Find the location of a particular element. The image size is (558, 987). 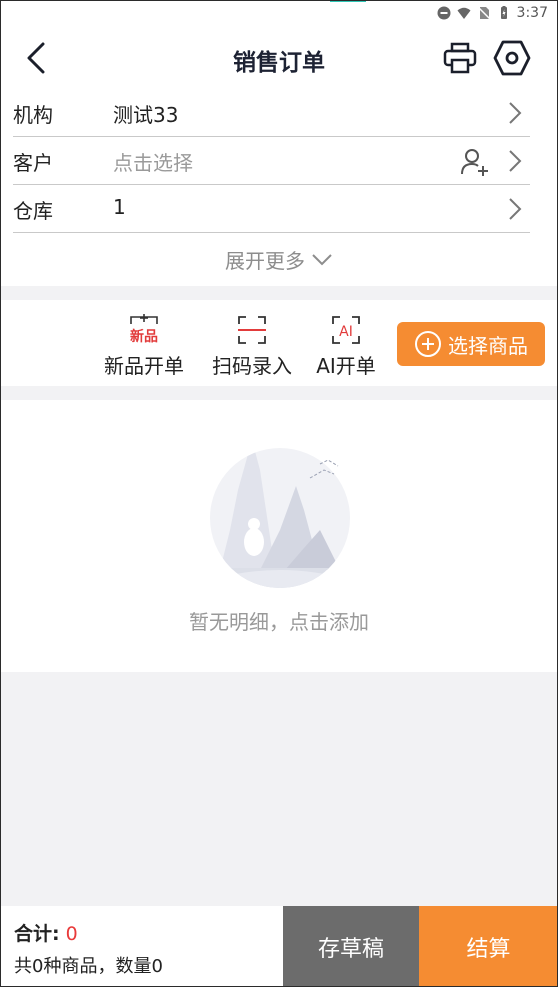

total-row: 合计: 0 is located at coordinates (46, 932).